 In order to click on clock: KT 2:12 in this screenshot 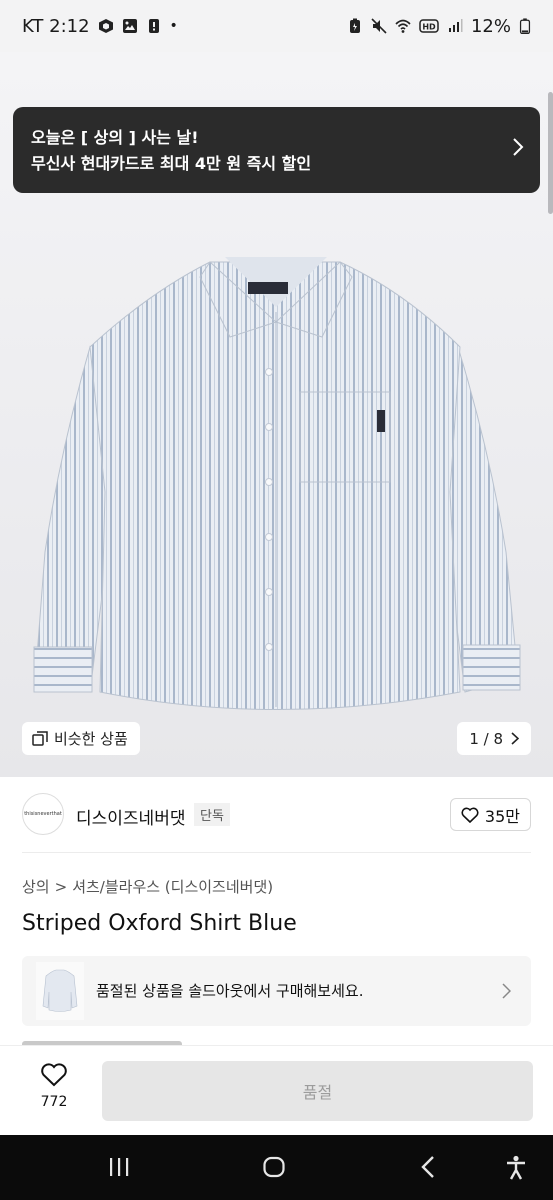, I will do `click(56, 26)`.